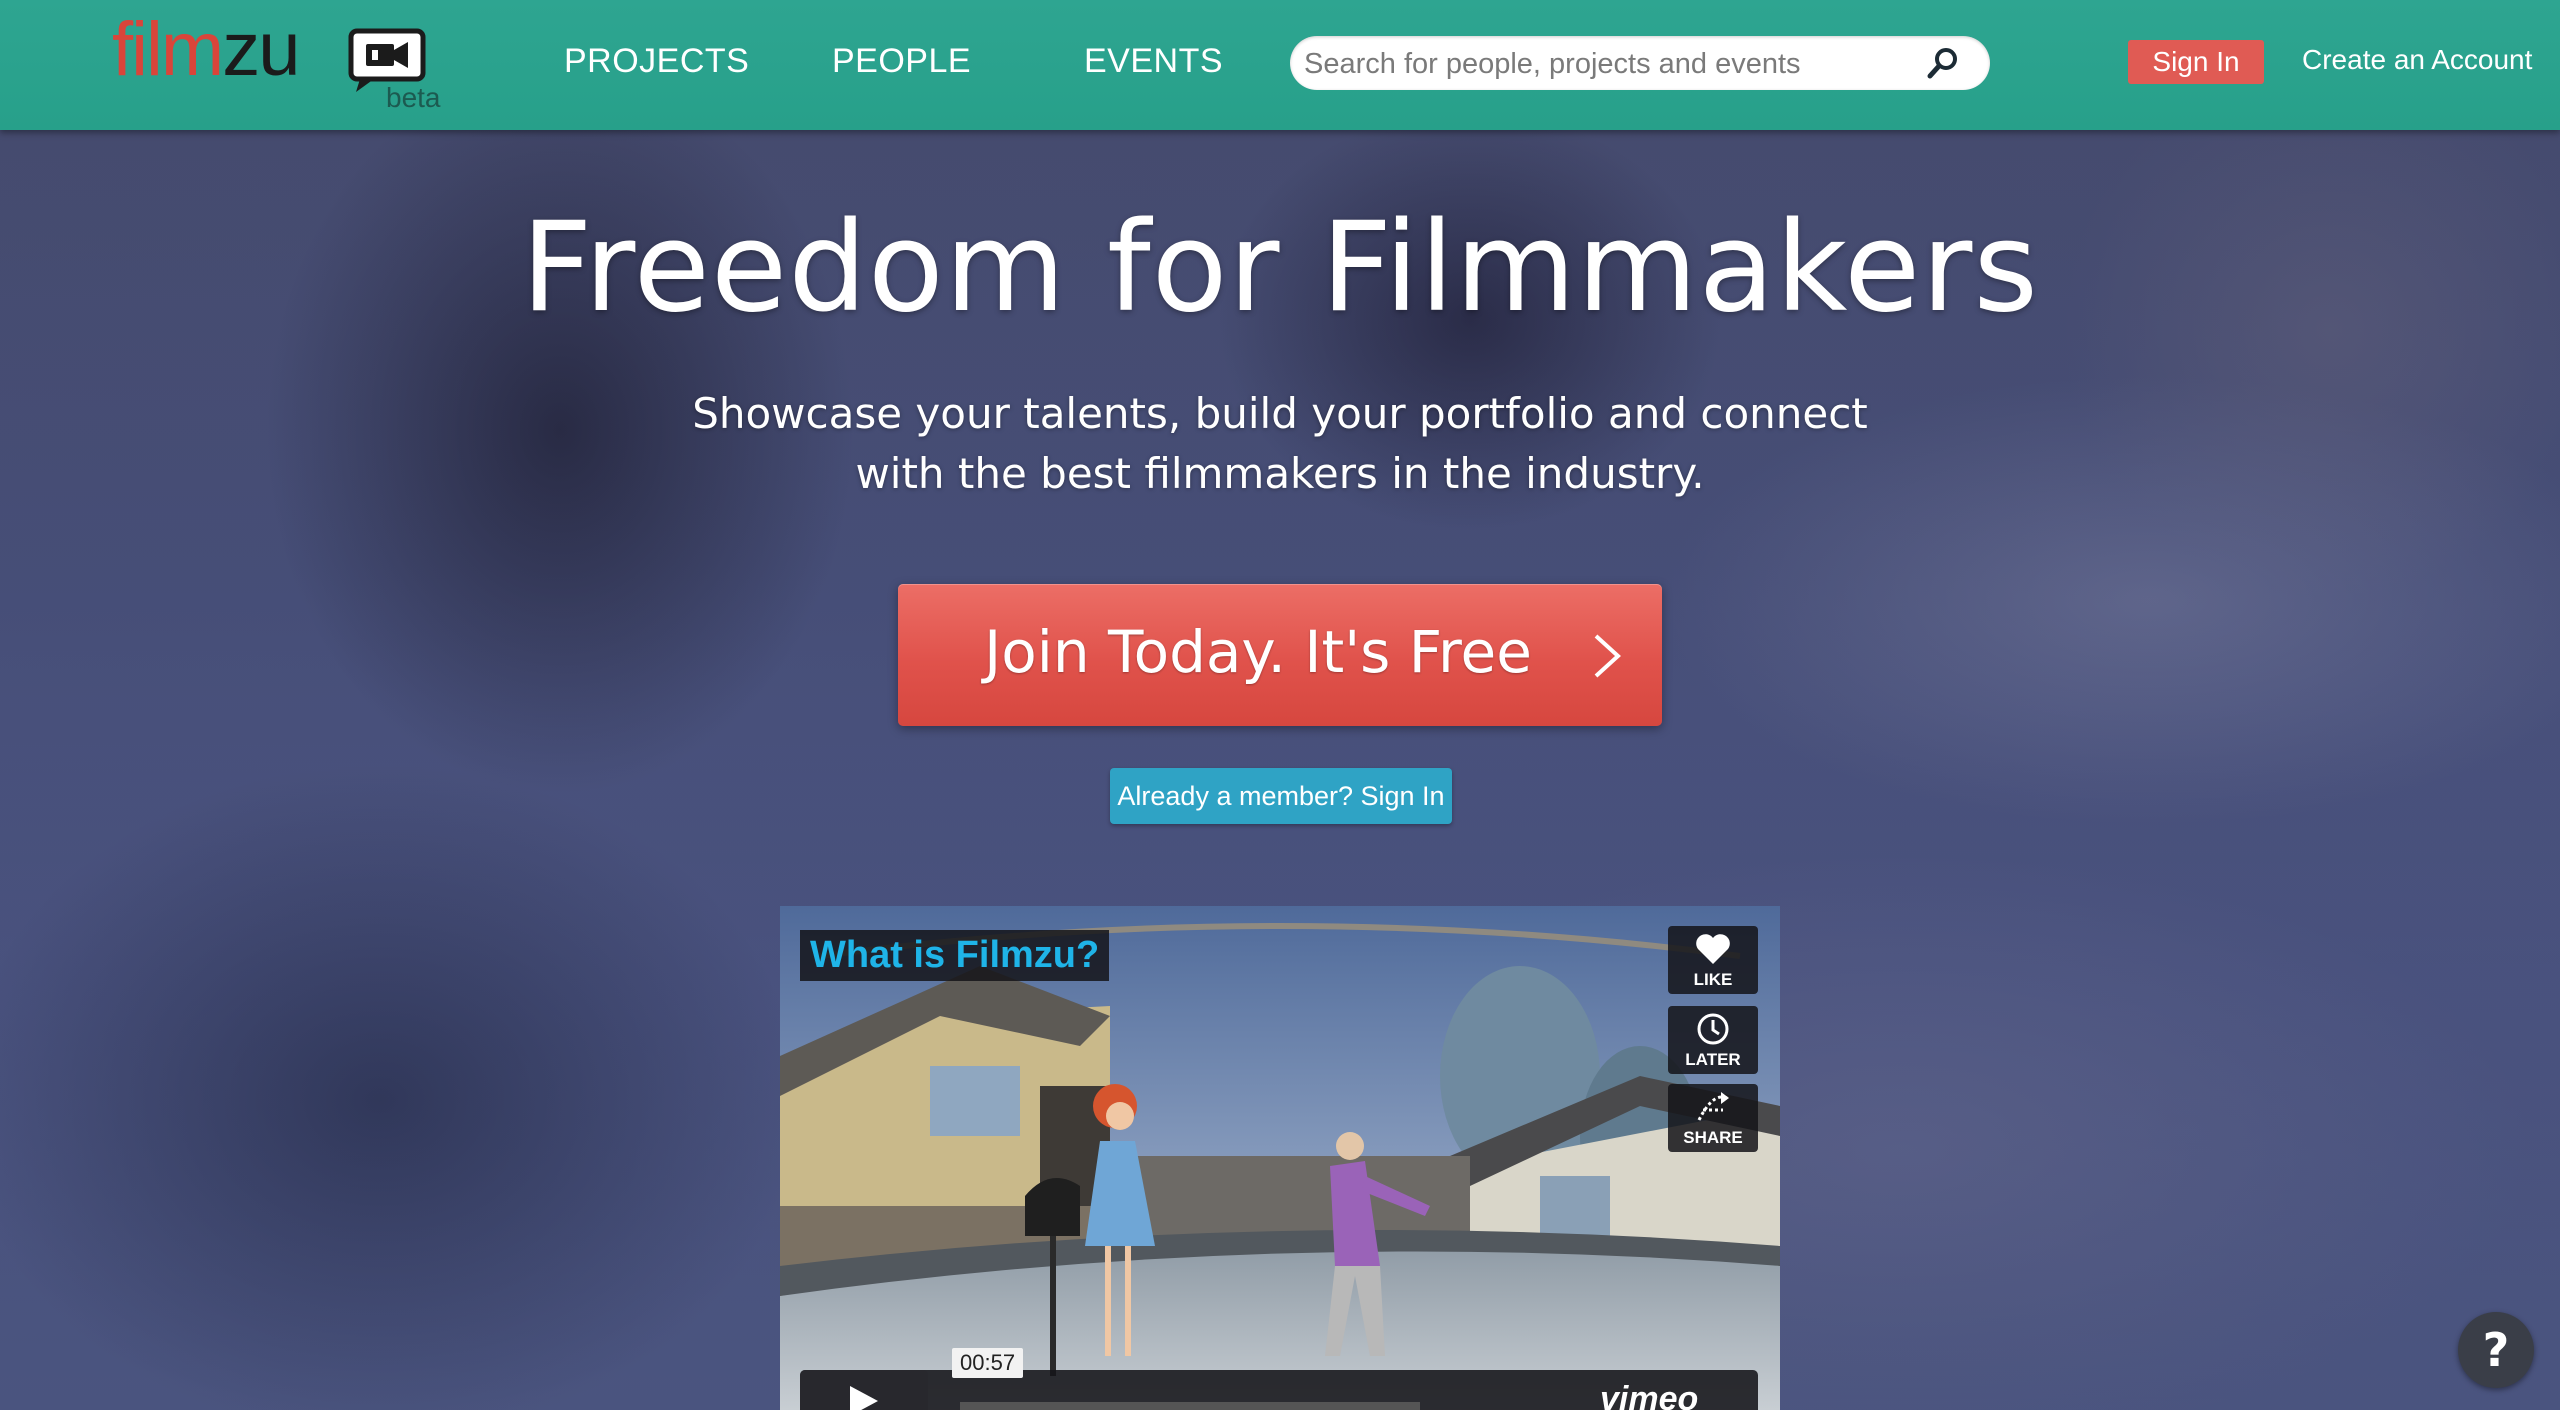 Image resolution: width=2560 pixels, height=1410 pixels. Describe the element at coordinates (1279, 1379) in the screenshot. I see `video-controls: 00:57 vimeo` at that location.